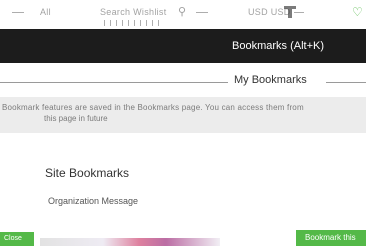  Describe the element at coordinates (17, 239) in the screenshot. I see `close-button: Close` at that location.